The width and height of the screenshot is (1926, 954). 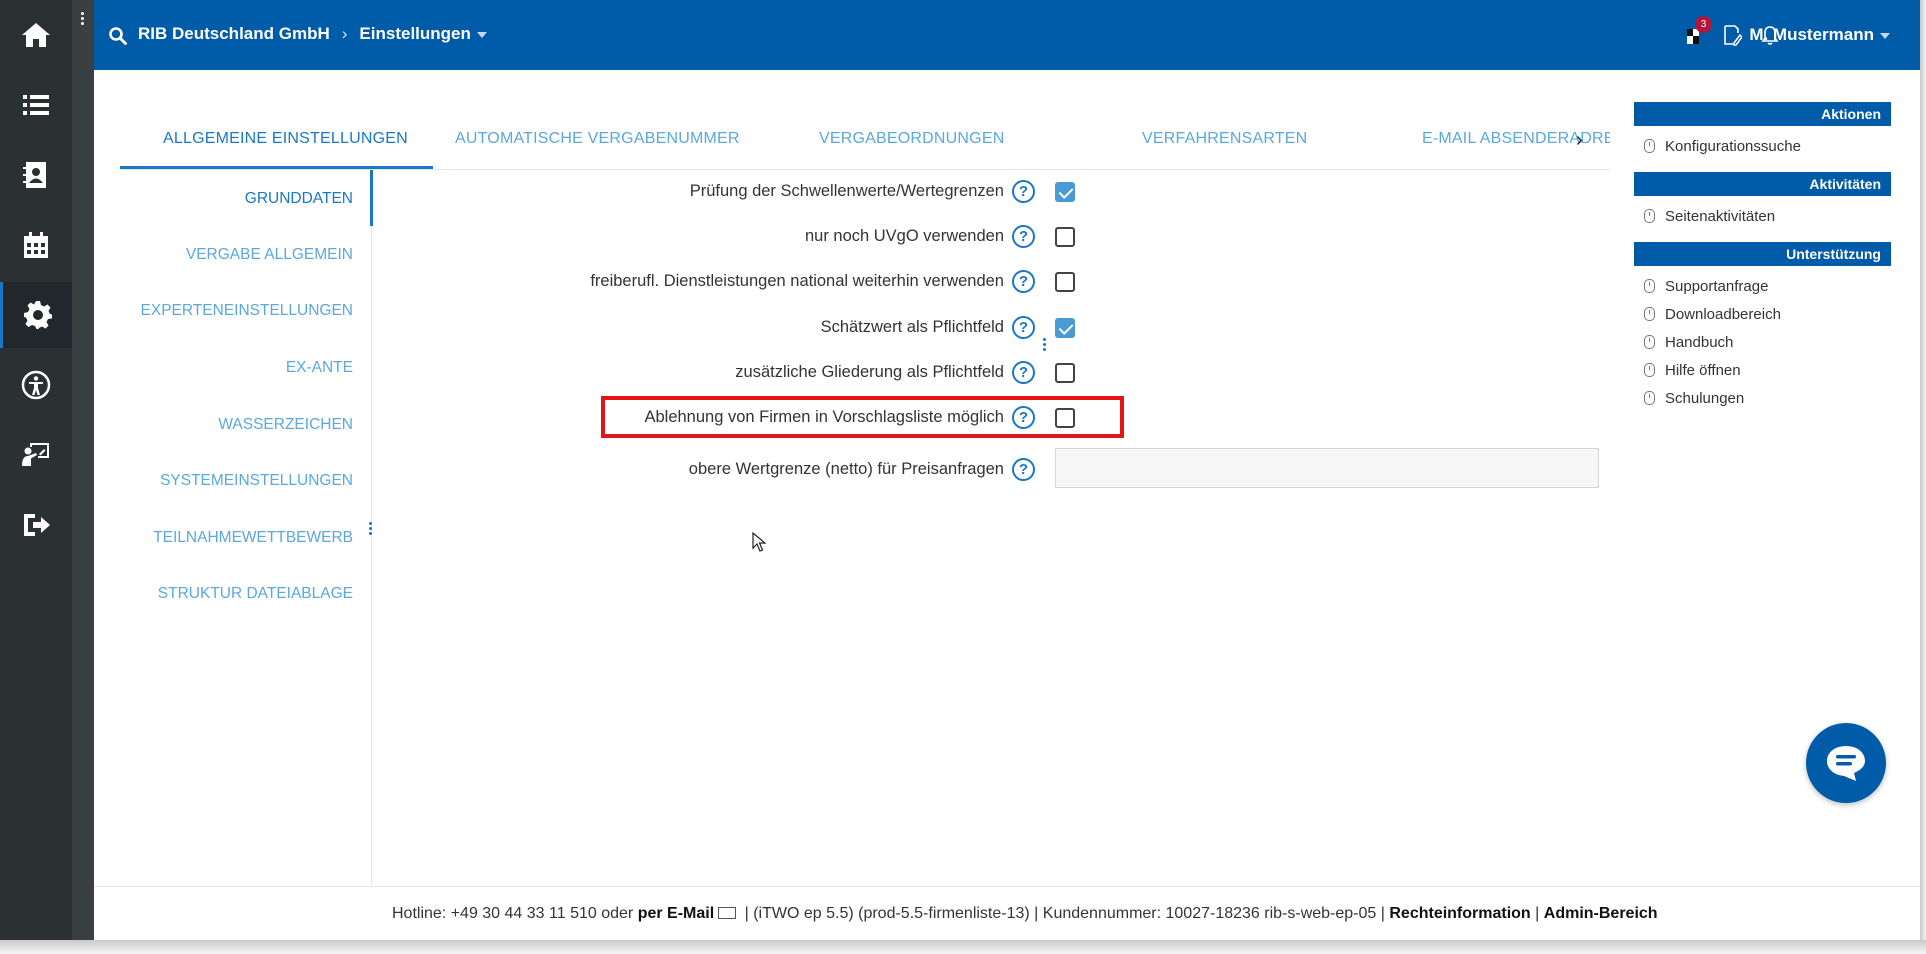 I want to click on list-item-label: Downloadbereich, so click(x=1723, y=314).